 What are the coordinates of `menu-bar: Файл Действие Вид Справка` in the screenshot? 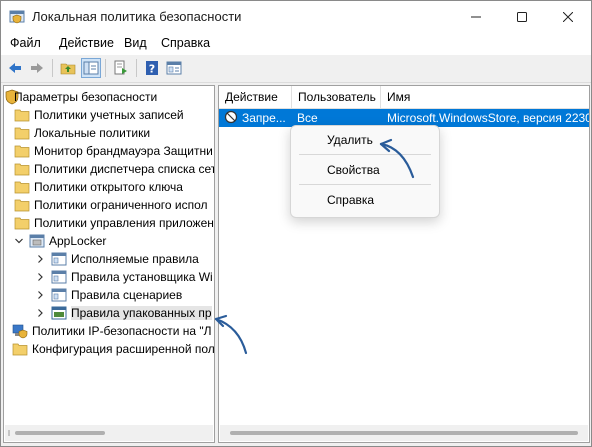 It's located at (296, 44).